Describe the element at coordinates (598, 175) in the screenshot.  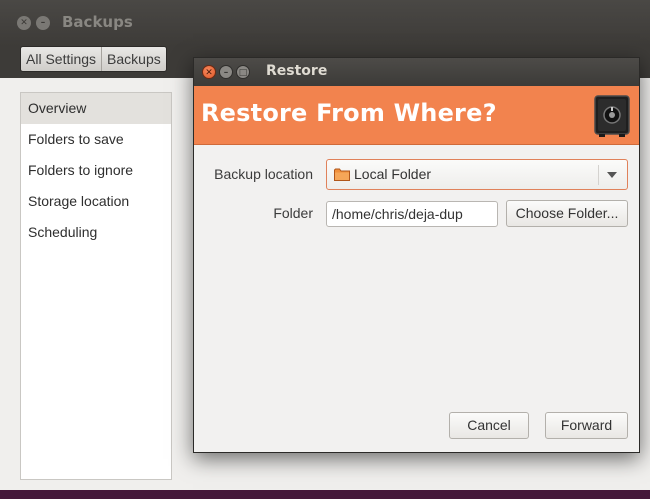
I see `combo-separator` at that location.